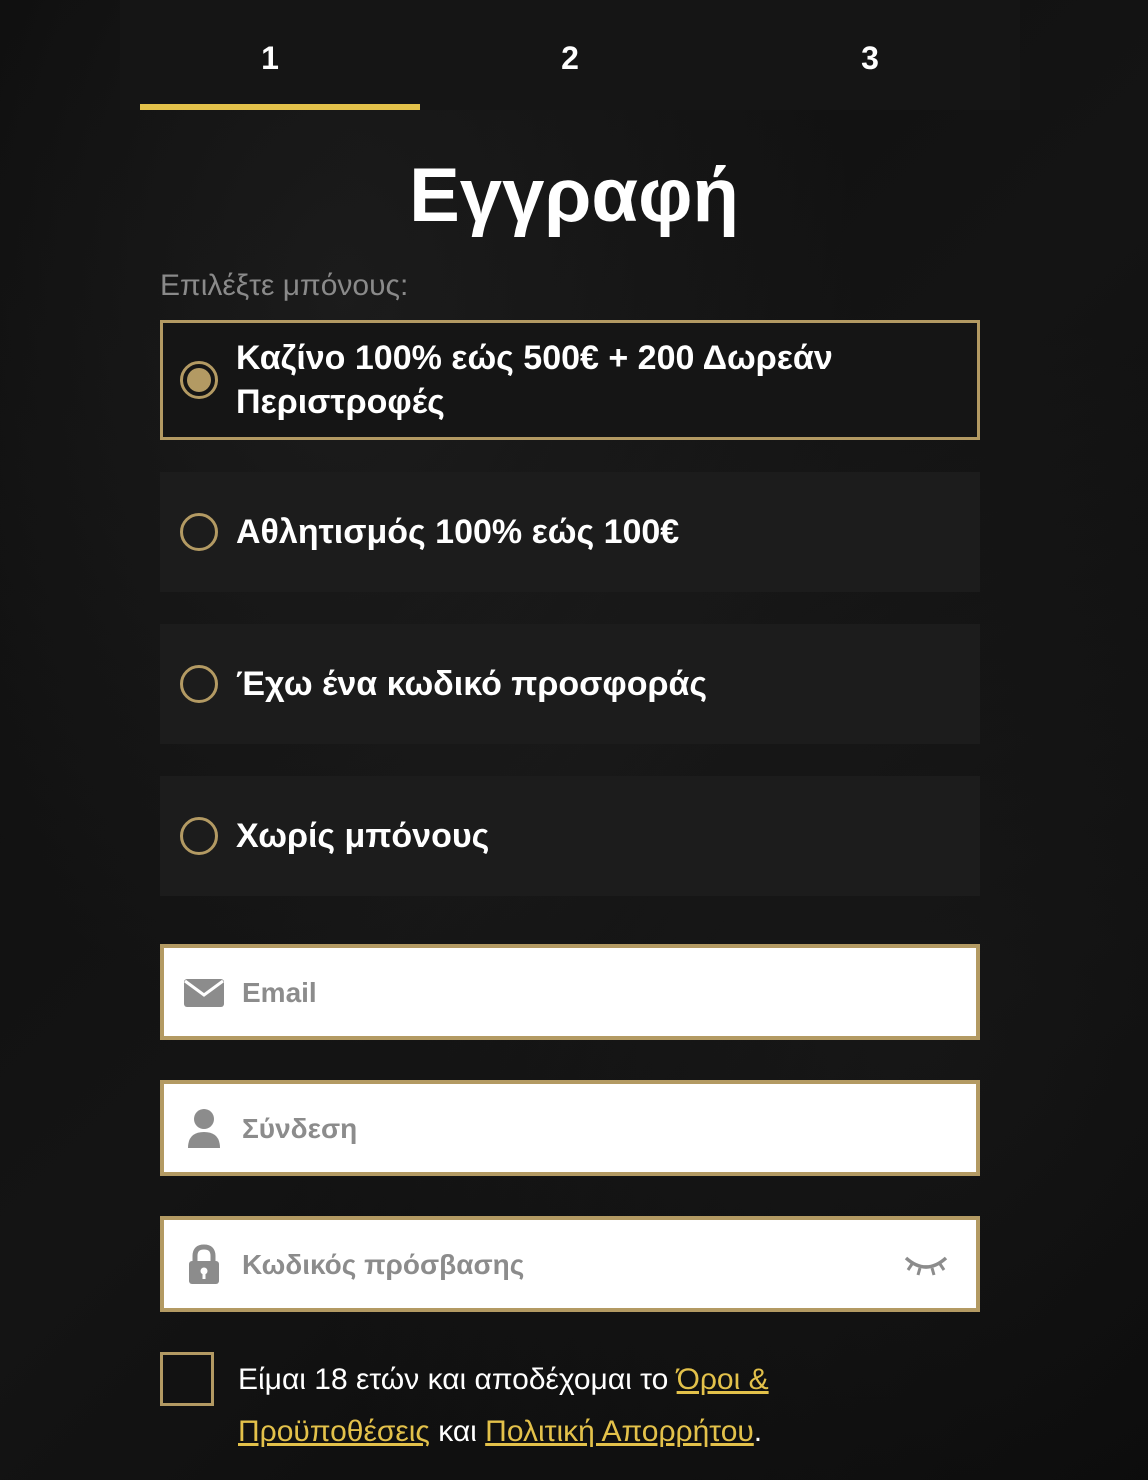 The image size is (1148, 1480). What do you see at coordinates (204, 1264) in the screenshot?
I see `lock-icon` at bounding box center [204, 1264].